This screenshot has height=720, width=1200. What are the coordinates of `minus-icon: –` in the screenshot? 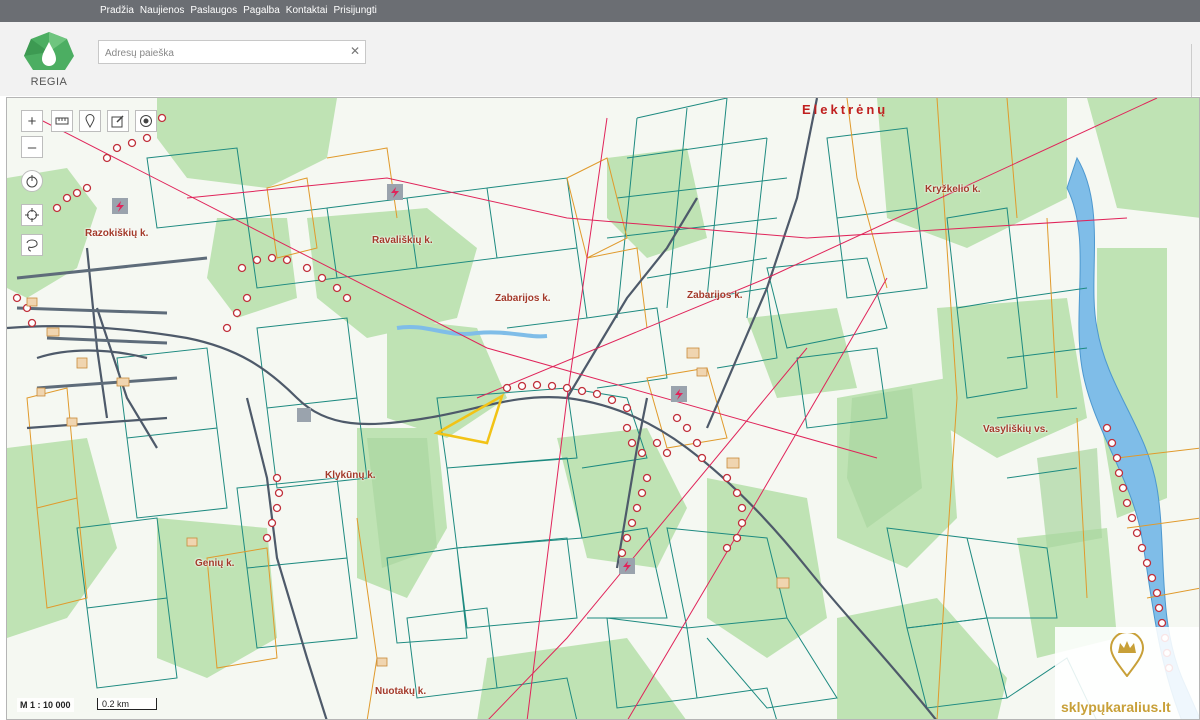 It's located at (32, 147).